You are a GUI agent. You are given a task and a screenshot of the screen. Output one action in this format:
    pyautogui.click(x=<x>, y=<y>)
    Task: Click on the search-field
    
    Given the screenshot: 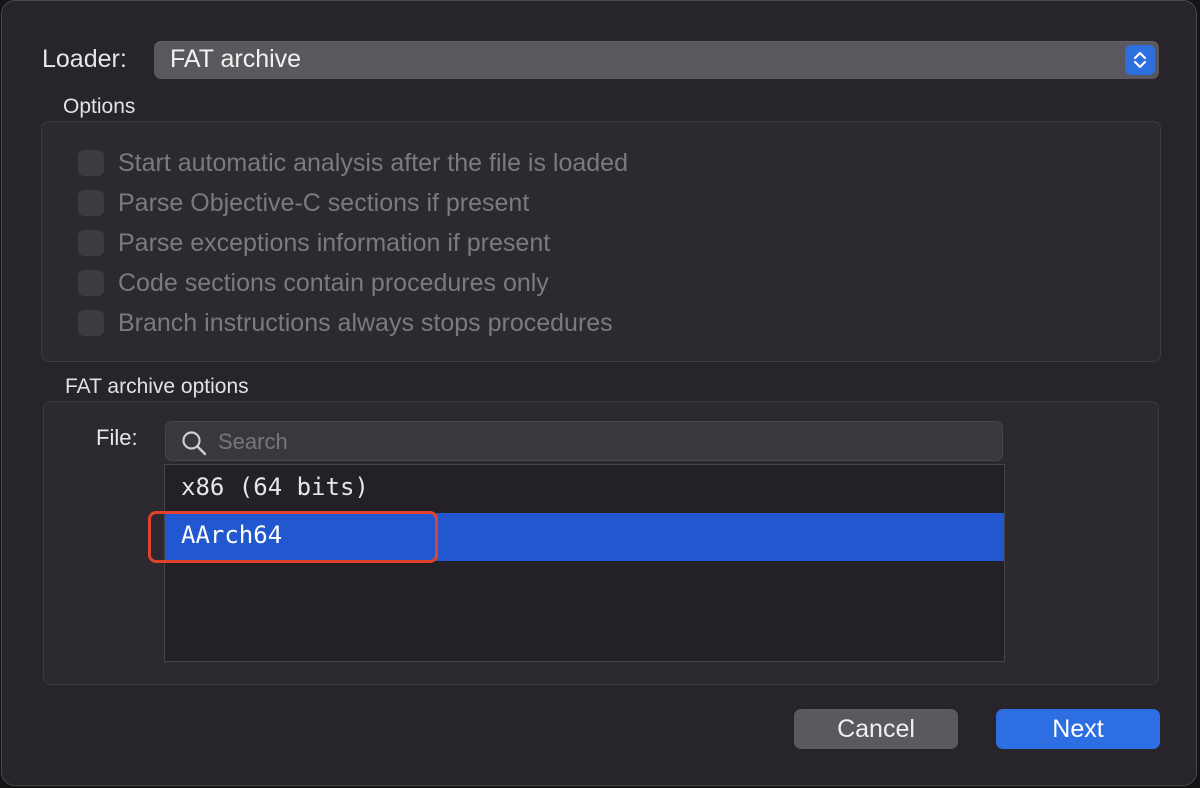 What is the action you would take?
    pyautogui.click(x=584, y=441)
    